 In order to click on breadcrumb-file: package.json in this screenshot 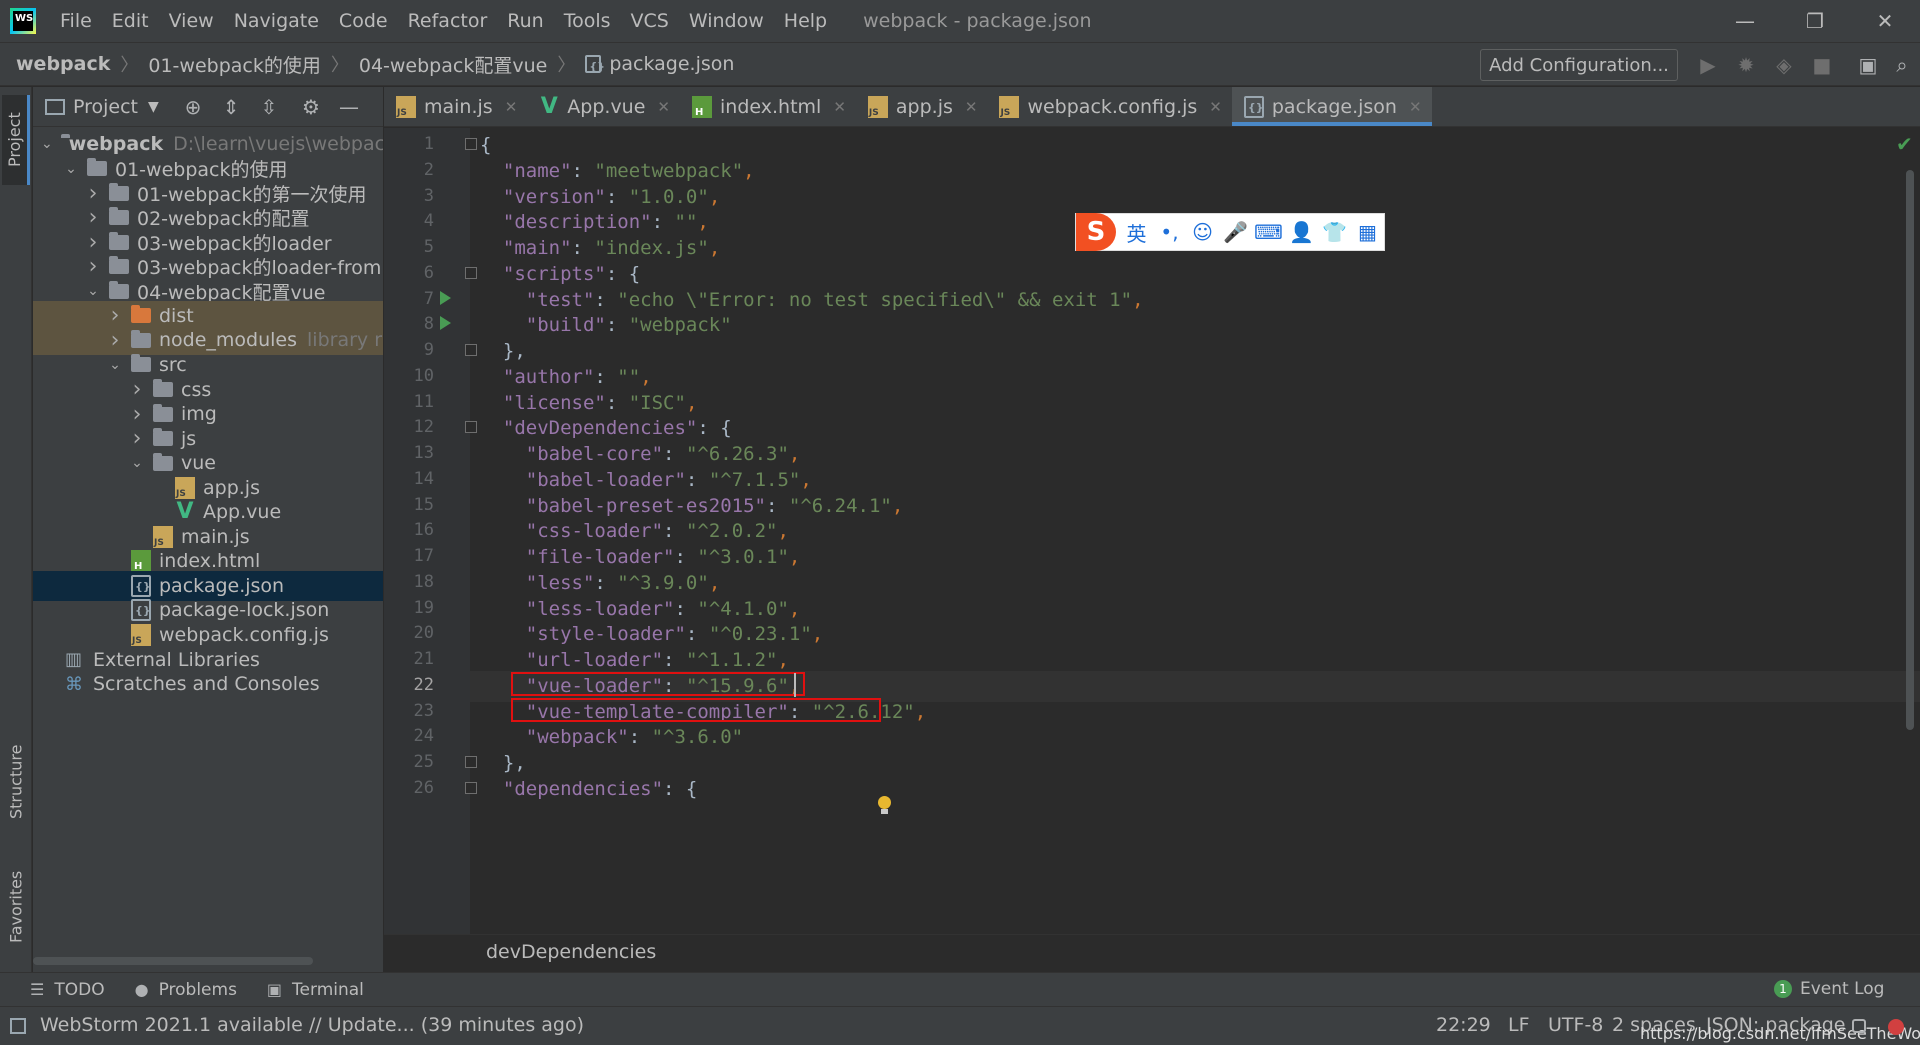, I will do `click(659, 64)`.